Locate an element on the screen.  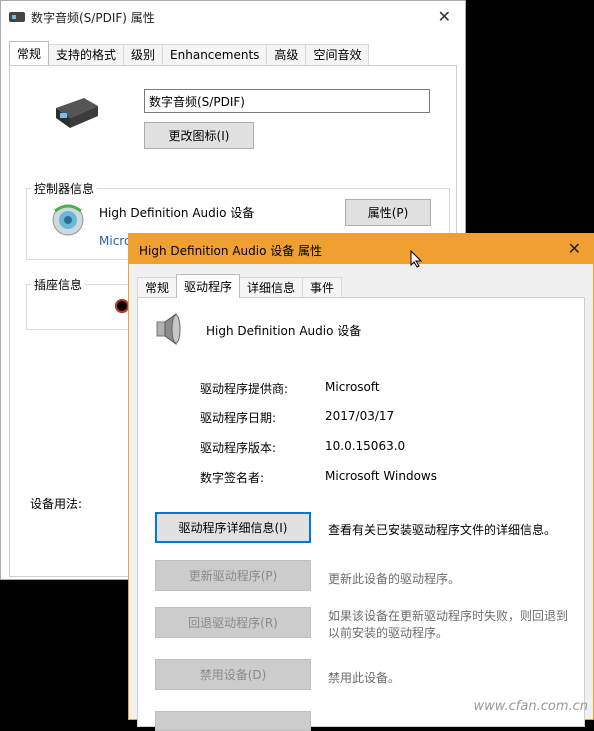
tab-levels: 级别 is located at coordinates (143, 54).